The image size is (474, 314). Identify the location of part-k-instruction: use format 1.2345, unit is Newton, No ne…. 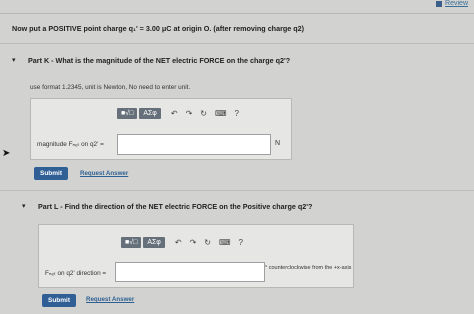
(110, 87).